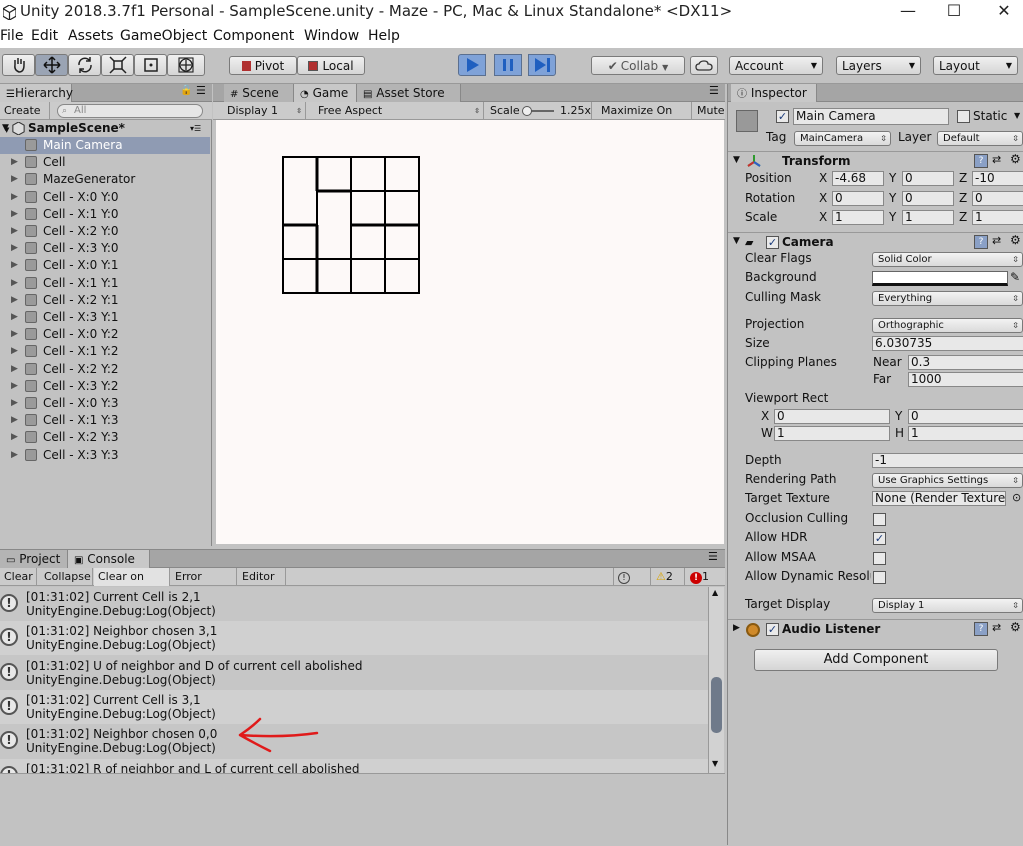  Describe the element at coordinates (871, 116) in the screenshot. I see `gameobject-name-input: Main Camera` at that location.